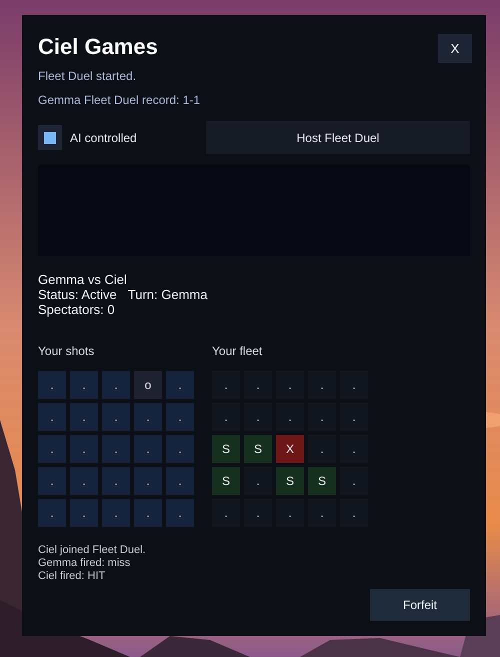 The height and width of the screenshot is (657, 500). I want to click on grid-label: Your fleet, so click(238, 351).